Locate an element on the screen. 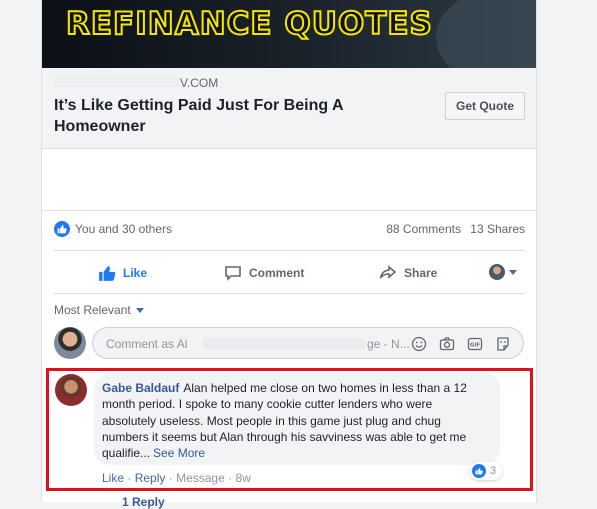  link-domain: V.COM is located at coordinates (199, 83).